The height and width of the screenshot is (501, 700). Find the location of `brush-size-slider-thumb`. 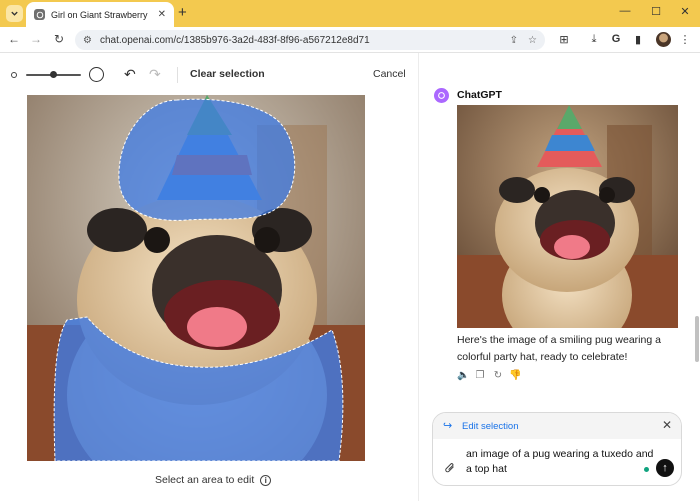

brush-size-slider-thumb is located at coordinates (53, 74).